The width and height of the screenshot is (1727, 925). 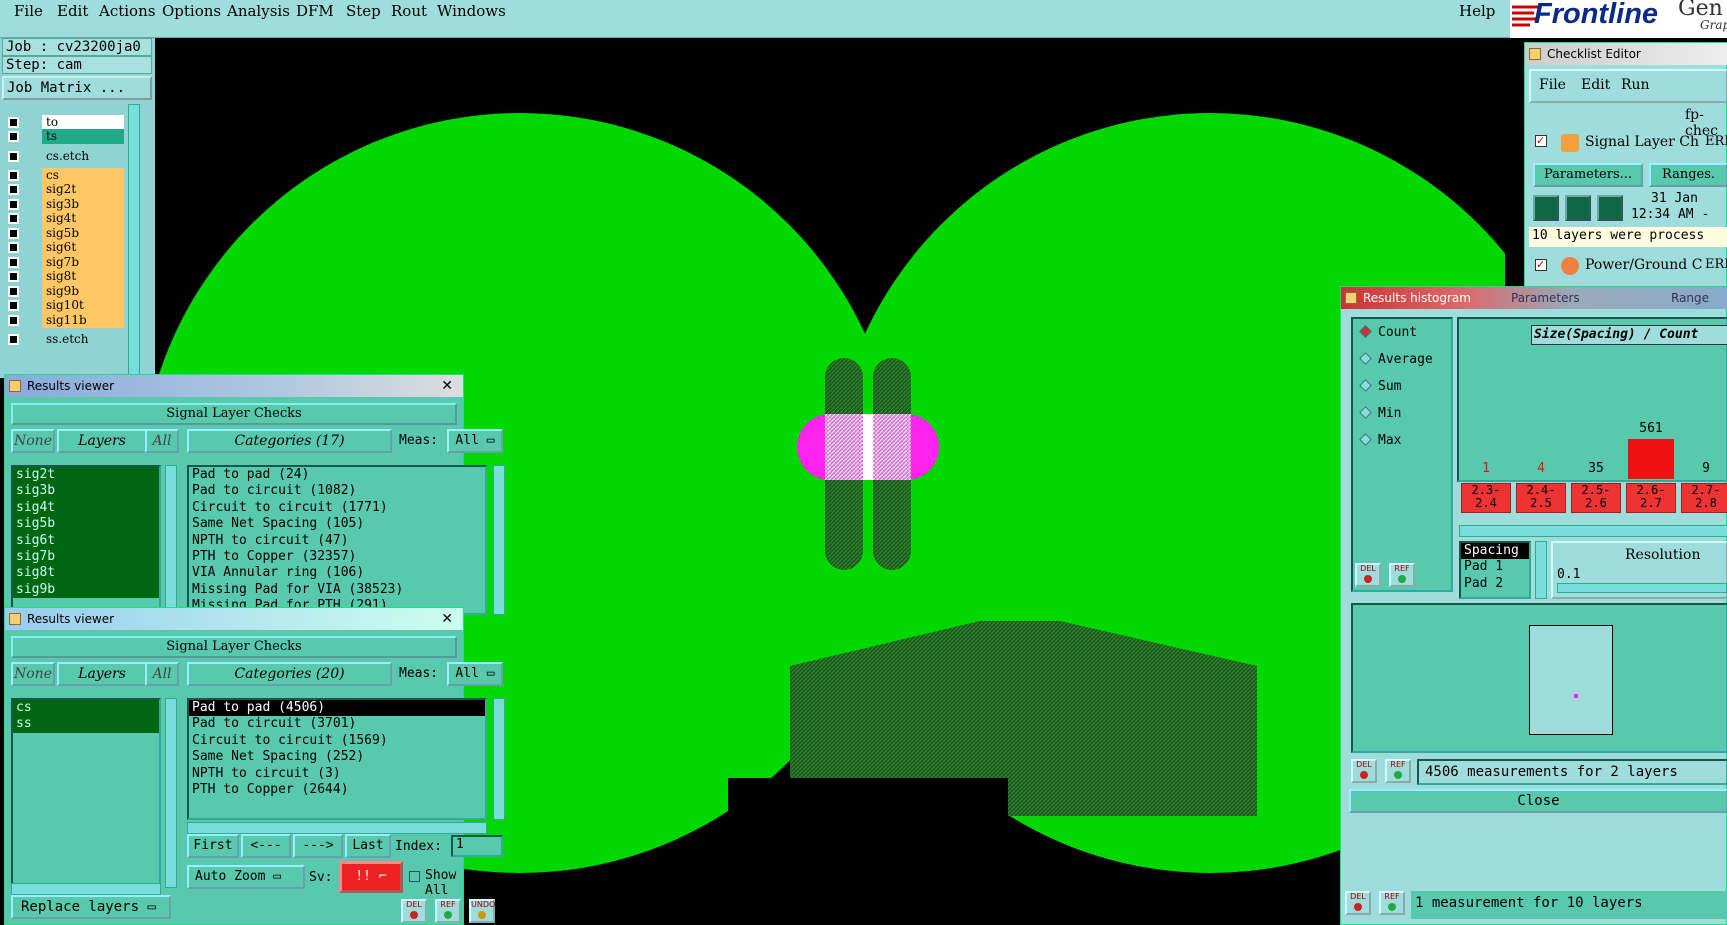 What do you see at coordinates (1486, 498) in the screenshot?
I see `histogram-bin-label: 2.3- 2.4` at bounding box center [1486, 498].